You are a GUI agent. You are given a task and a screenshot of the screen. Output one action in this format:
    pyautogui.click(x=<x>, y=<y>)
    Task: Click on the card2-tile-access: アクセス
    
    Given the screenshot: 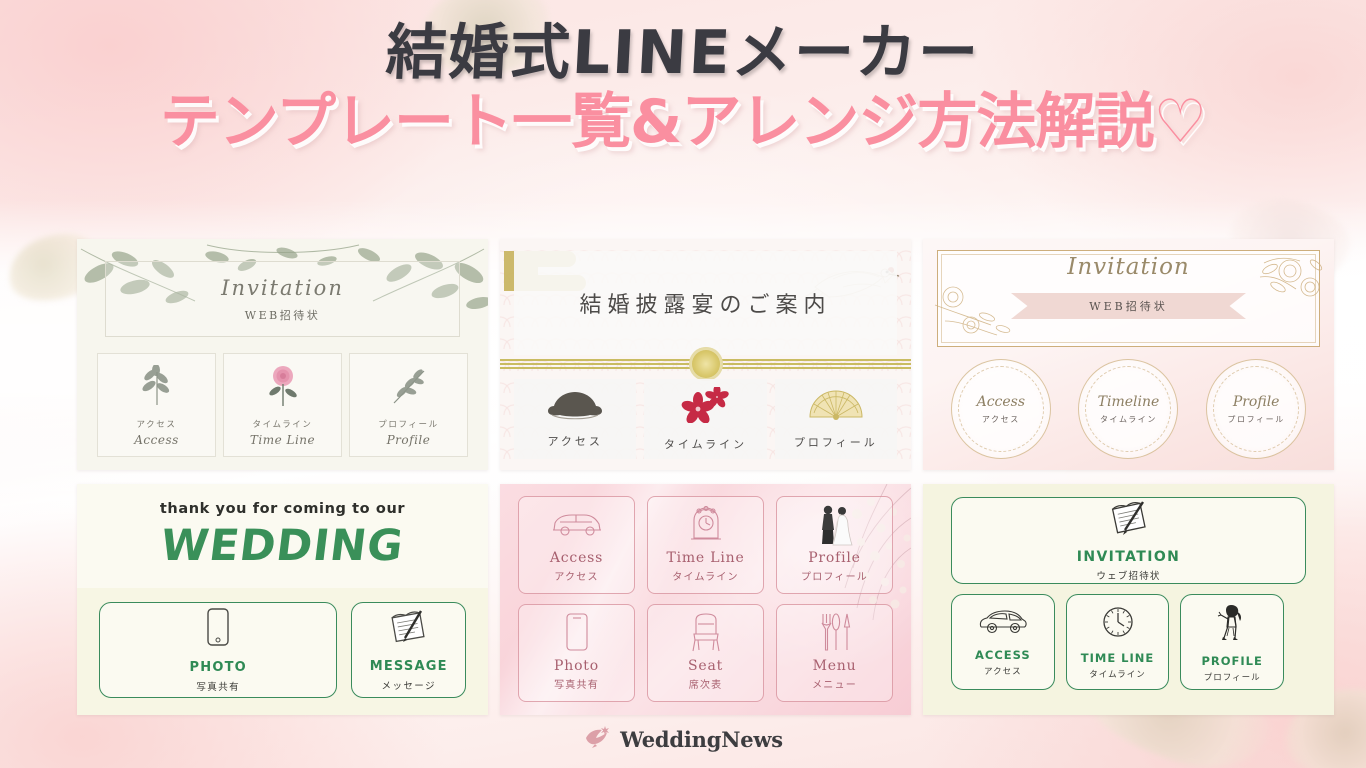 What is the action you would take?
    pyautogui.click(x=575, y=419)
    